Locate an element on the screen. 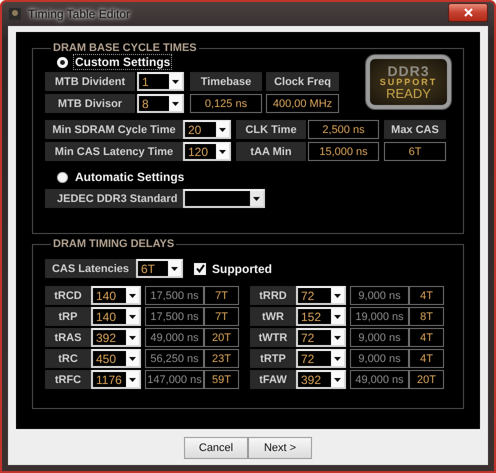  cycles-value: 8T is located at coordinates (426, 316).